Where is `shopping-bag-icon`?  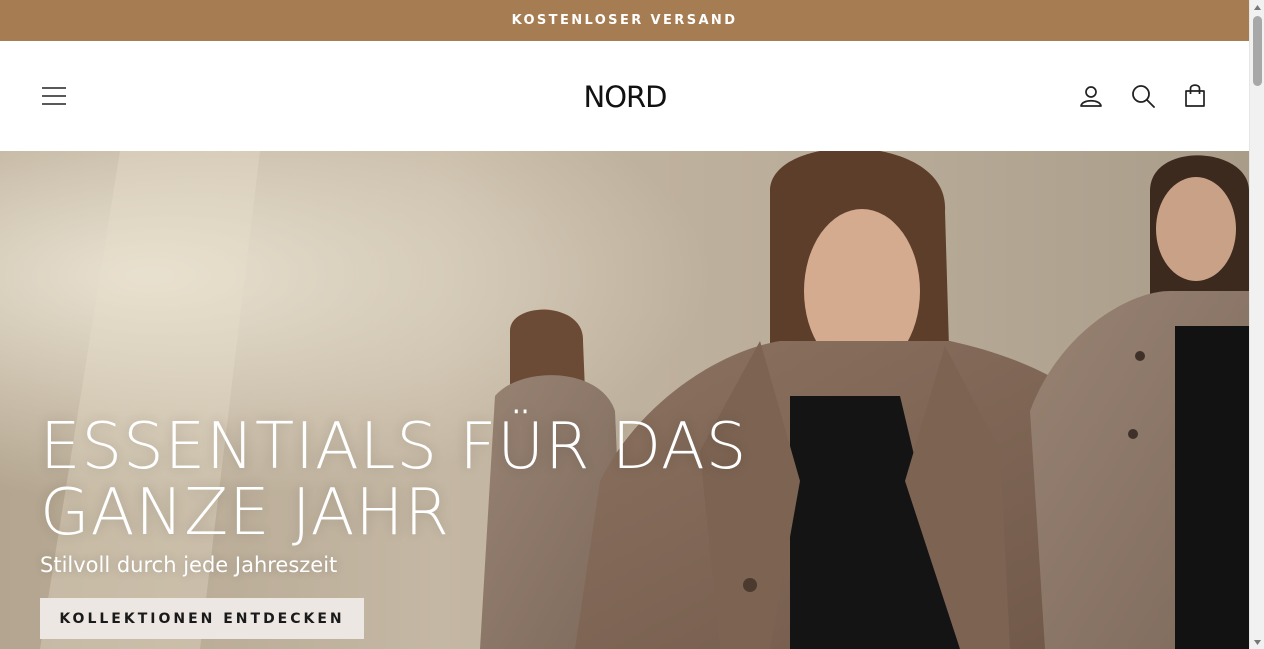
shopping-bag-icon is located at coordinates (1195, 95).